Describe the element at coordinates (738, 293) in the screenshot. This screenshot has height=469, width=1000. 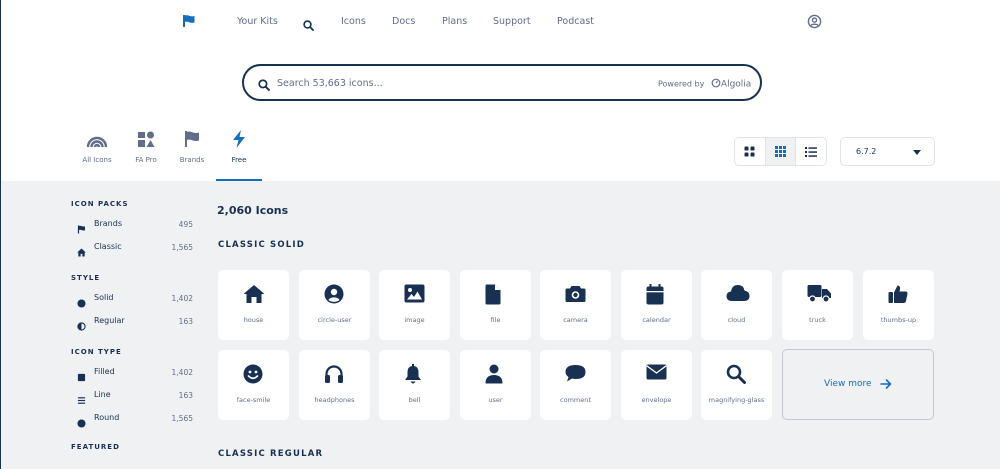
I see `cloud-icon` at that location.